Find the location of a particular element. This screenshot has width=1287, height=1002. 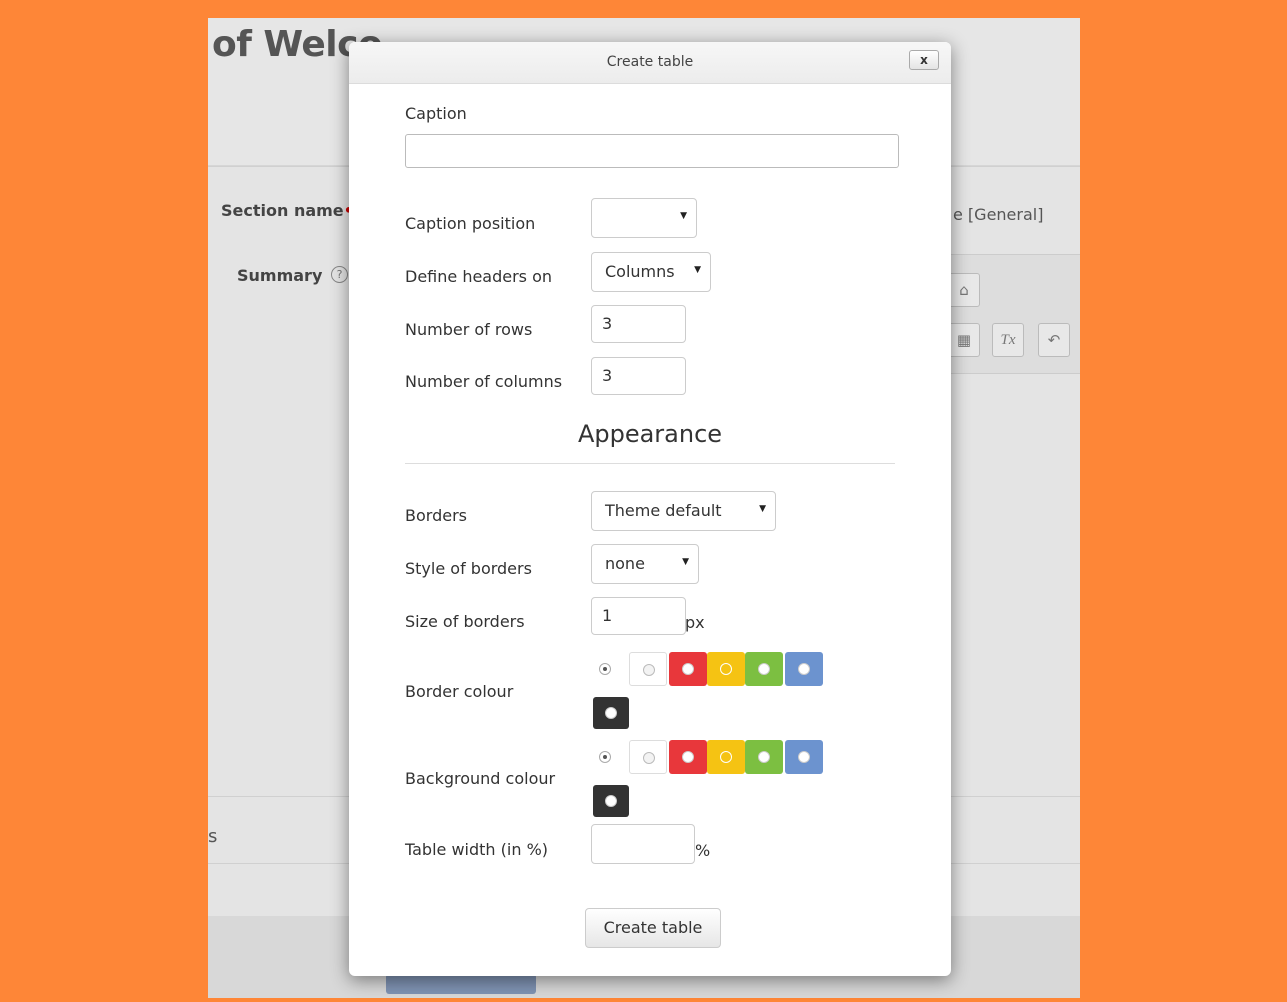

table-width-input is located at coordinates (643, 844).